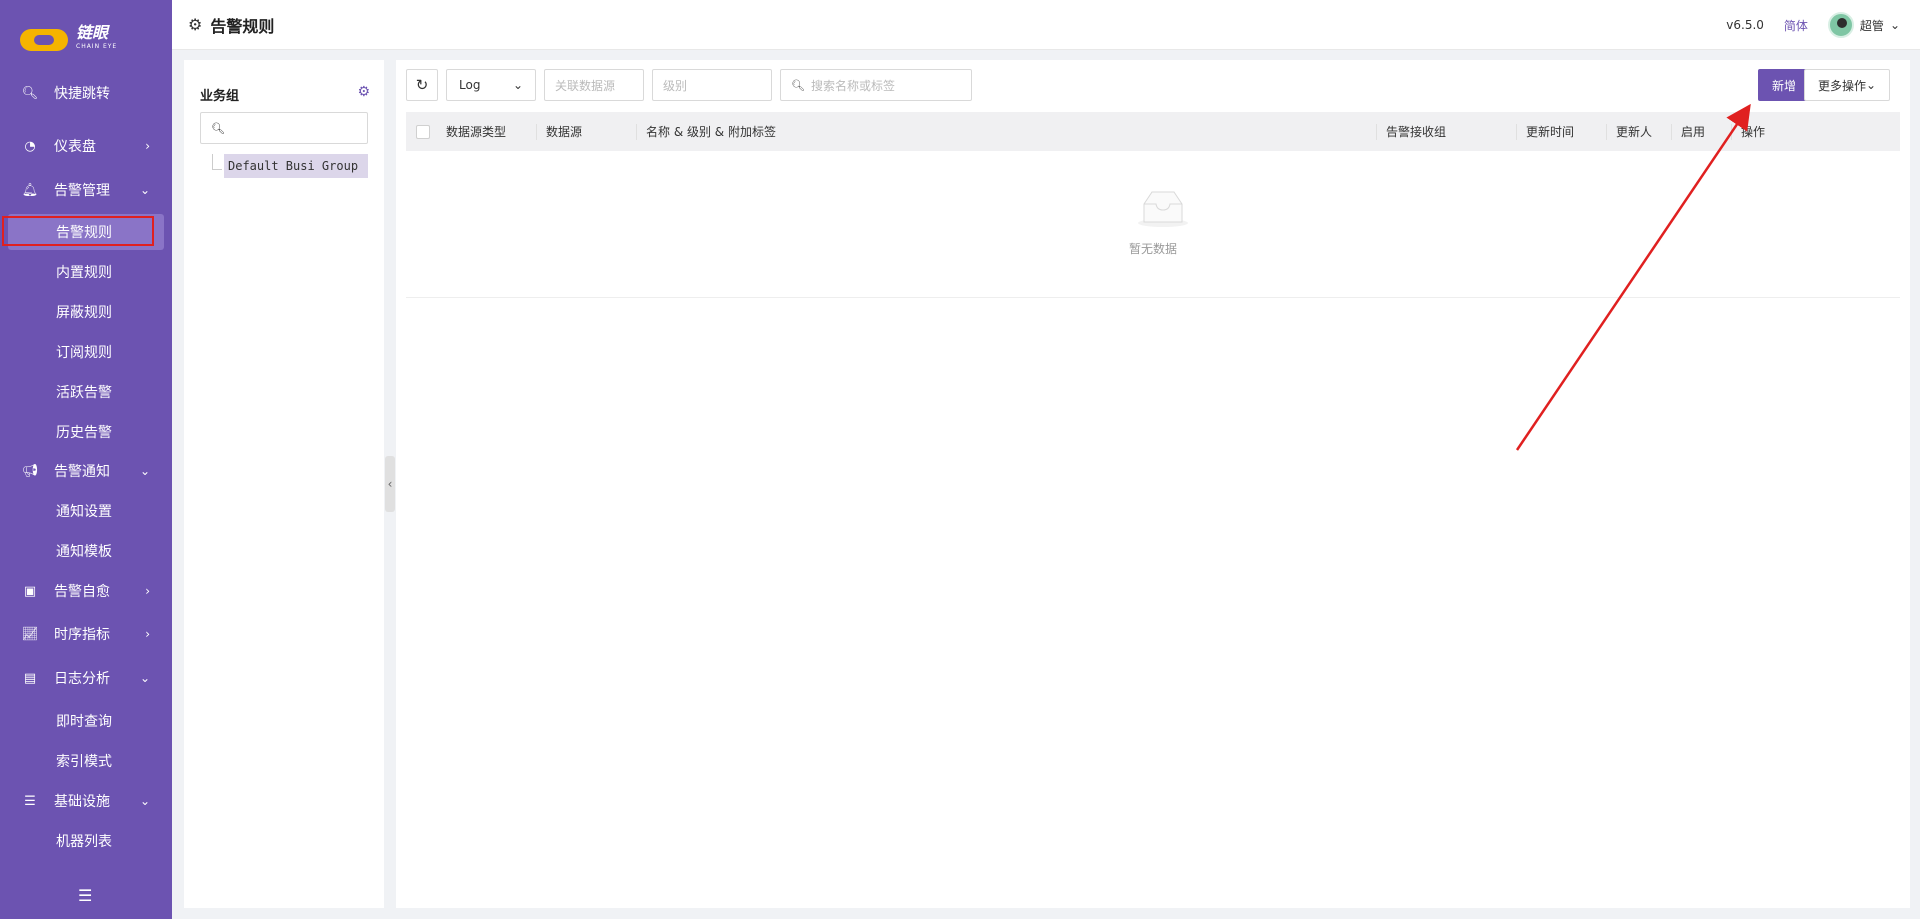  What do you see at coordinates (82, 94) in the screenshot?
I see `sidebar-item-label: 快捷跳转` at bounding box center [82, 94].